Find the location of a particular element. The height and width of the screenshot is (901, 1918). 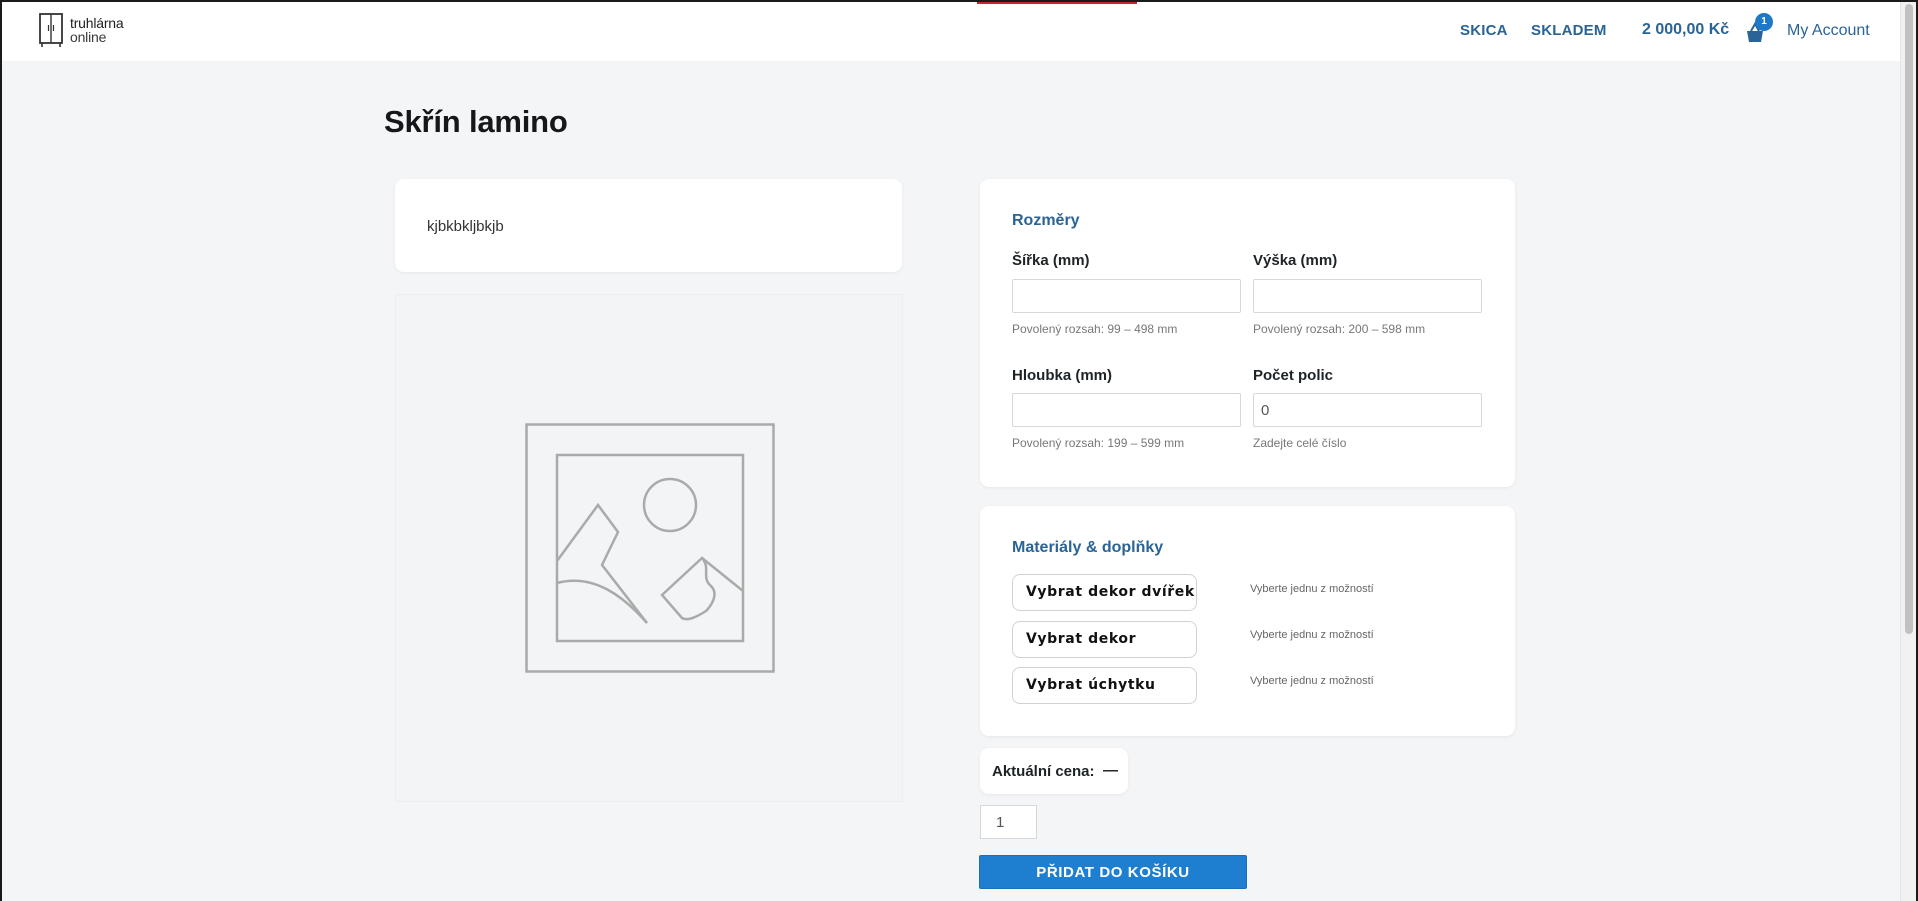

select-handle-button: Vybrat úchytku is located at coordinates (1104, 685).